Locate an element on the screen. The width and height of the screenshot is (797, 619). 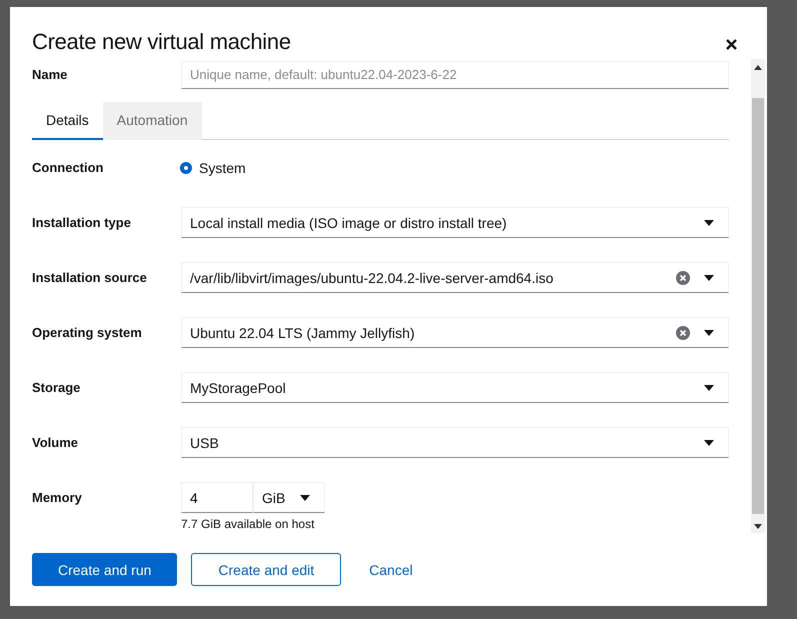
action-button: Create and edit is located at coordinates (266, 569).